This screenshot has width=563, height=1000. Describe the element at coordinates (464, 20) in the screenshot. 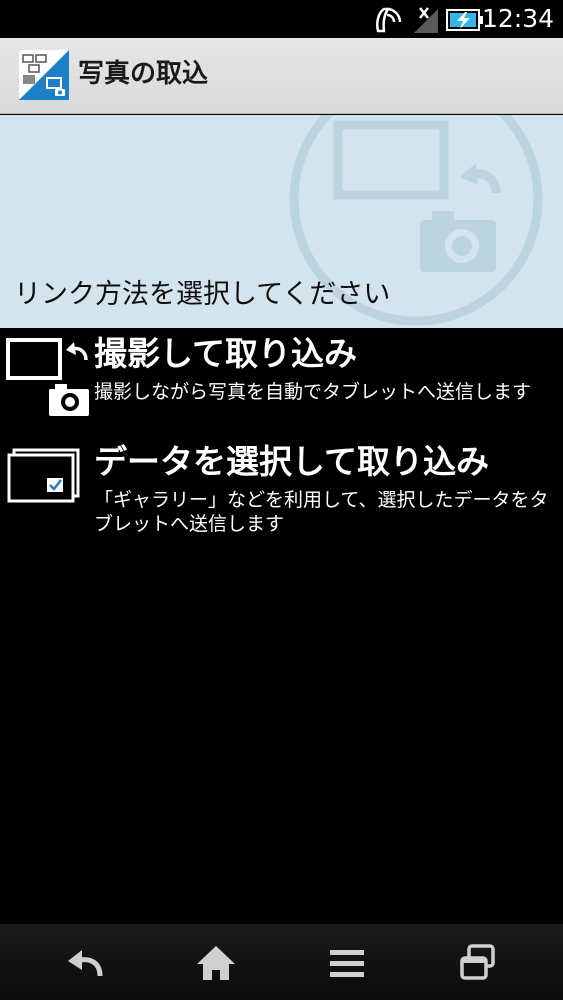

I see `battery-charging-icon` at that location.